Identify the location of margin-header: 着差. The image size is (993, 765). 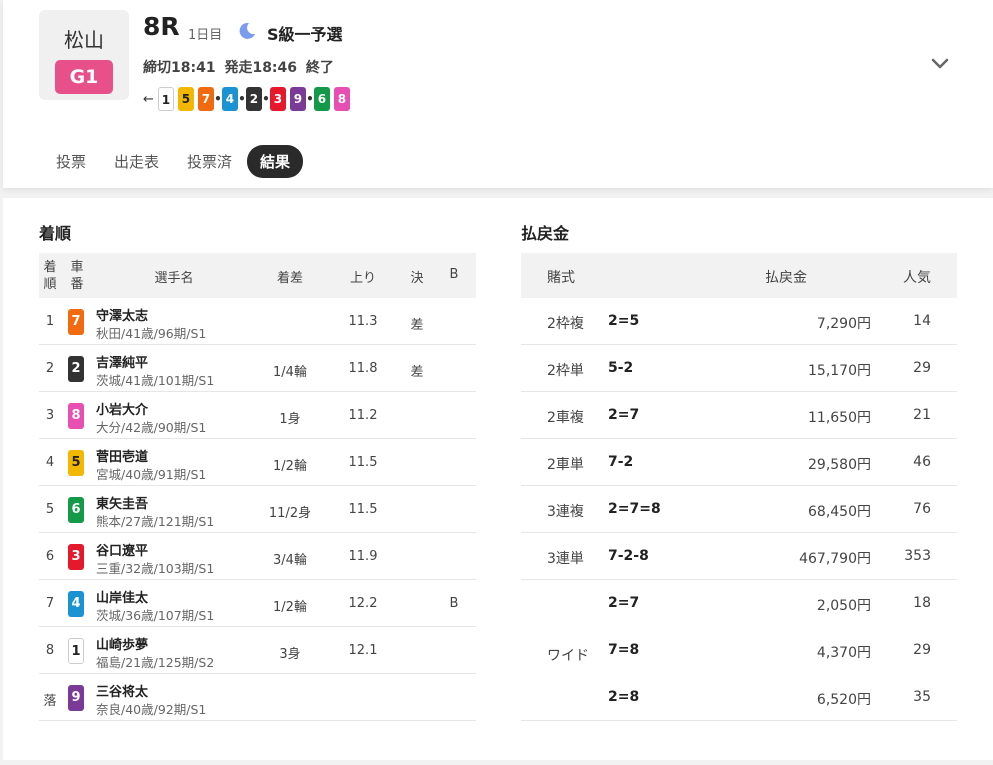
(289, 278).